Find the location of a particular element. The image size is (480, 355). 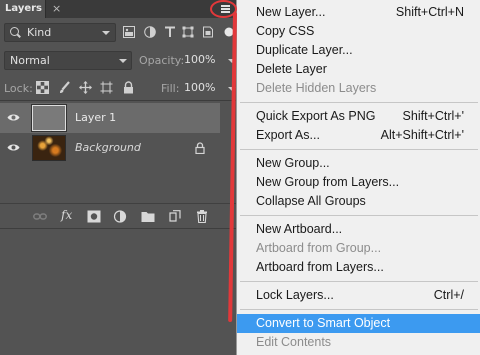

menu-item-export-as: Export As... Alt+Shift+Ctrl+' is located at coordinates (358, 135).